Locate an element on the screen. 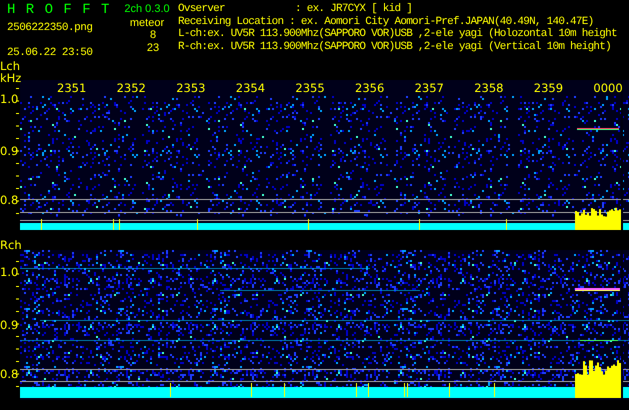 The image size is (629, 410). time-label: 2351 is located at coordinates (71, 88).